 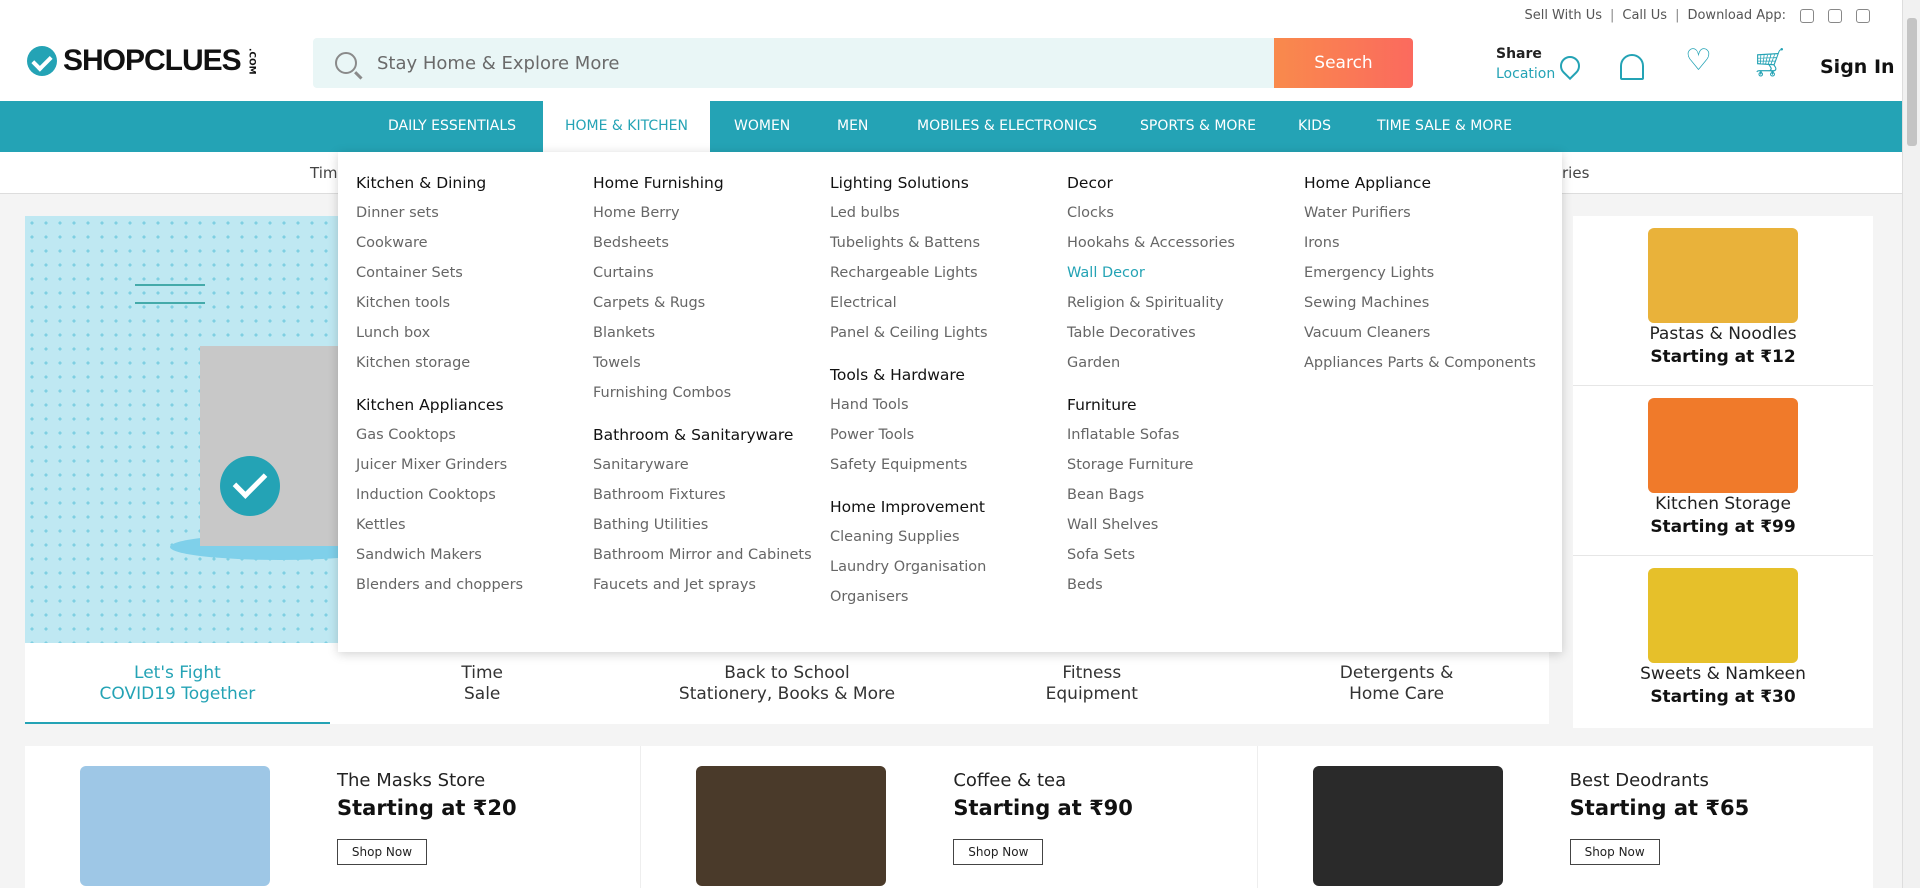 What do you see at coordinates (1863, 15) in the screenshot?
I see `windows-icon` at bounding box center [1863, 15].